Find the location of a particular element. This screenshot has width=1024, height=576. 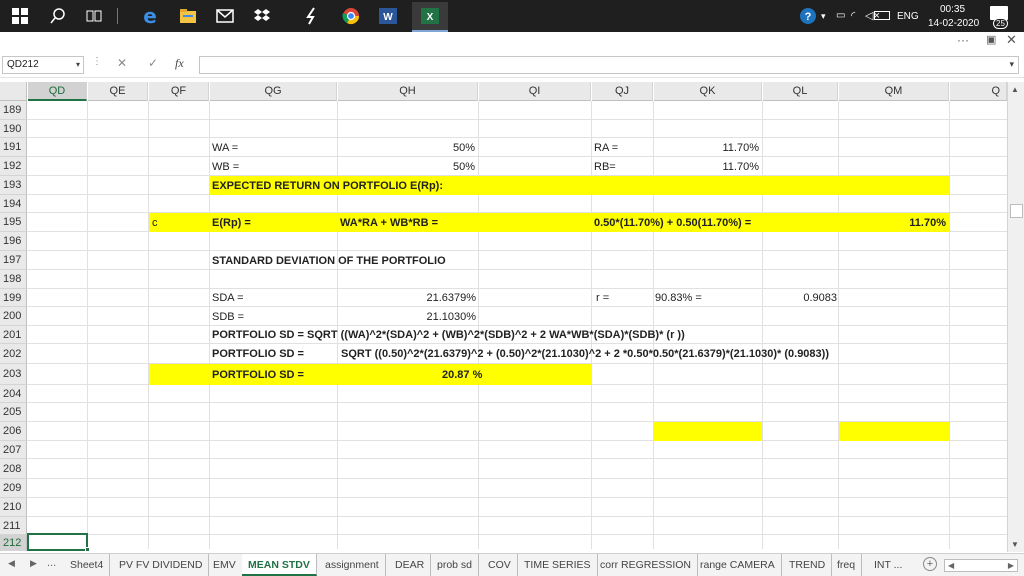

cell-wa-value: 50% is located at coordinates (427, 148).